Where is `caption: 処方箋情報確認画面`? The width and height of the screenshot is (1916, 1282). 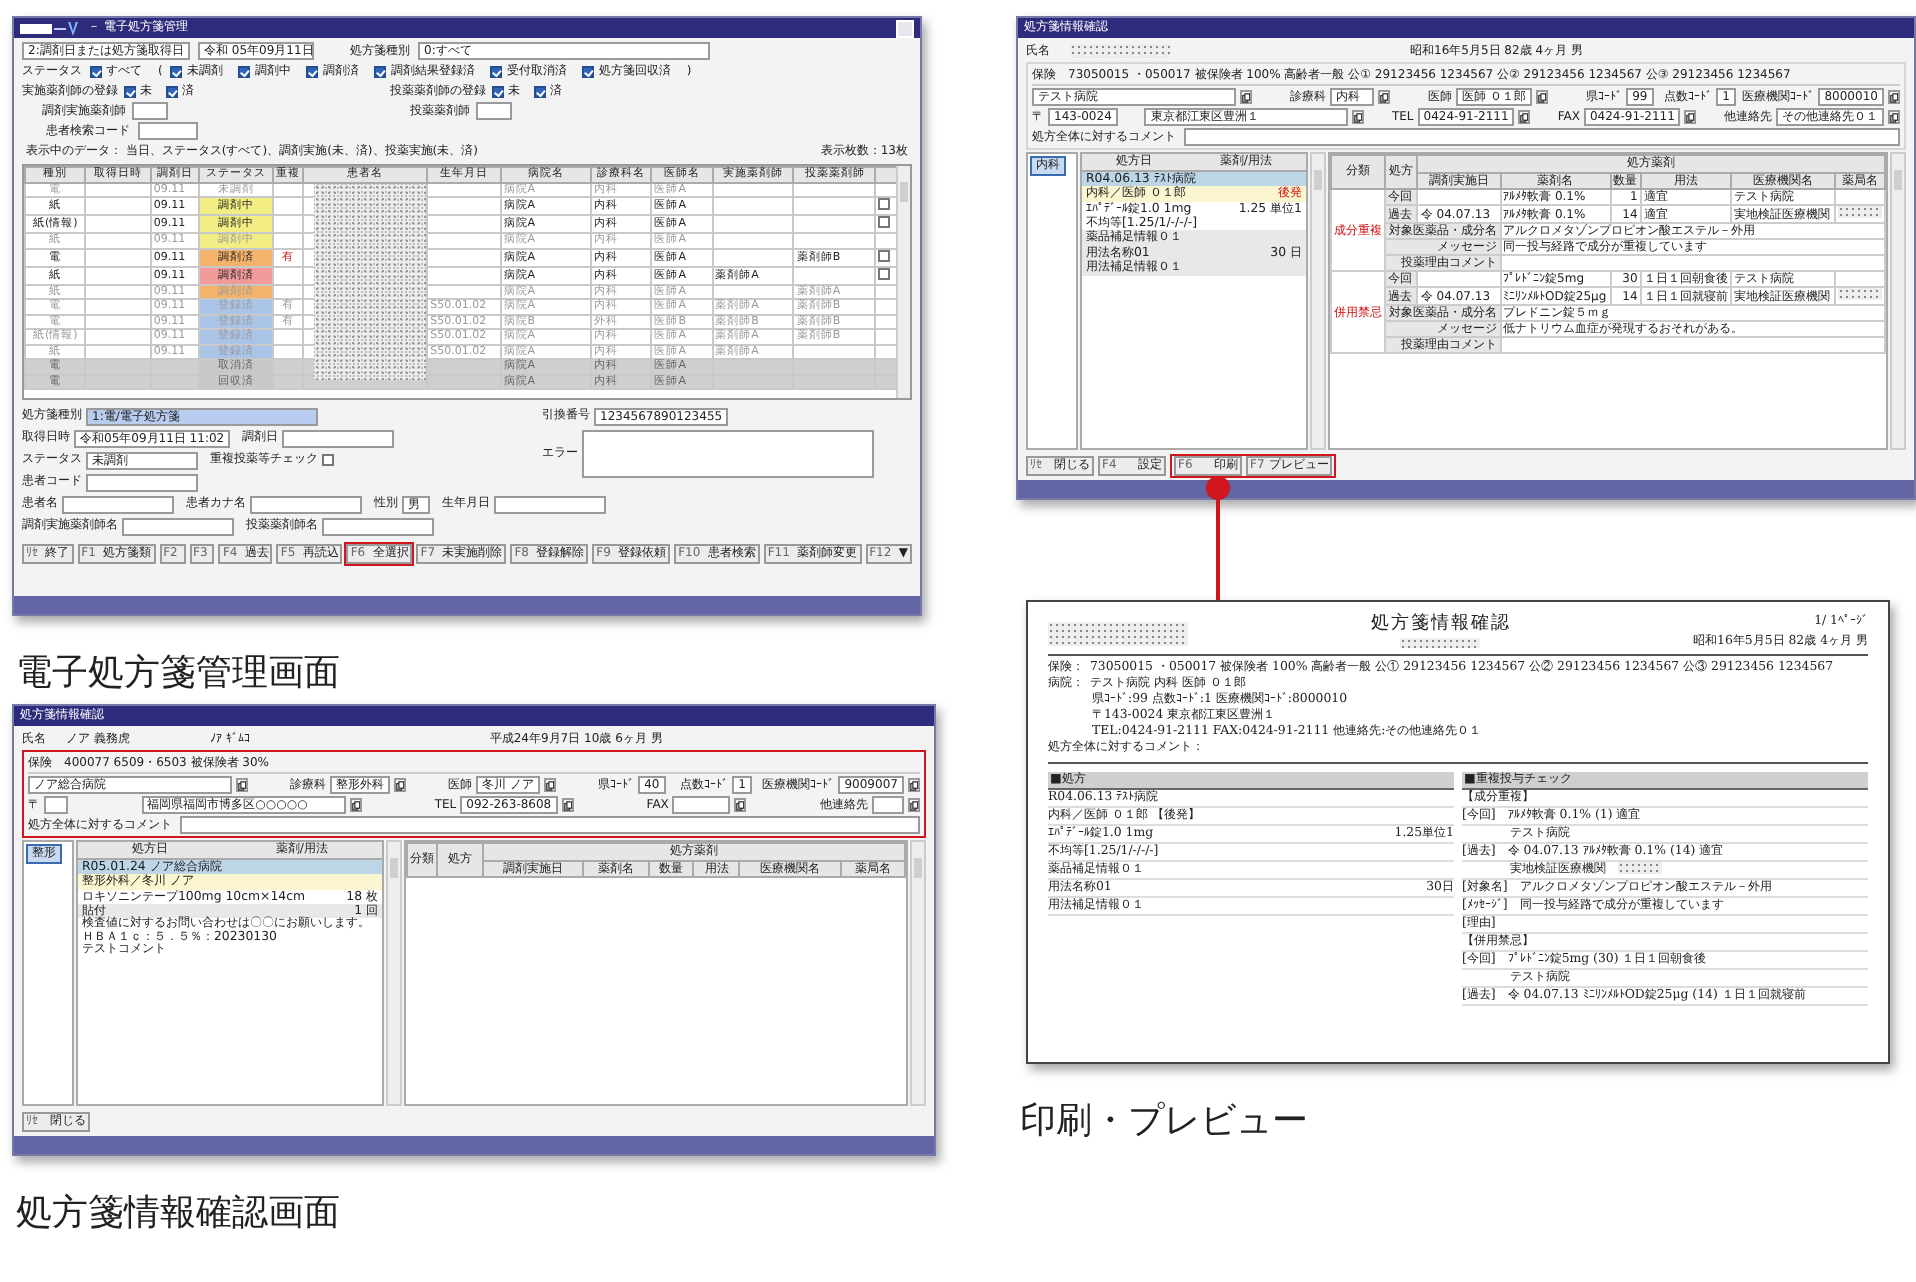 caption: 処方箋情報確認画面 is located at coordinates (178, 1213).